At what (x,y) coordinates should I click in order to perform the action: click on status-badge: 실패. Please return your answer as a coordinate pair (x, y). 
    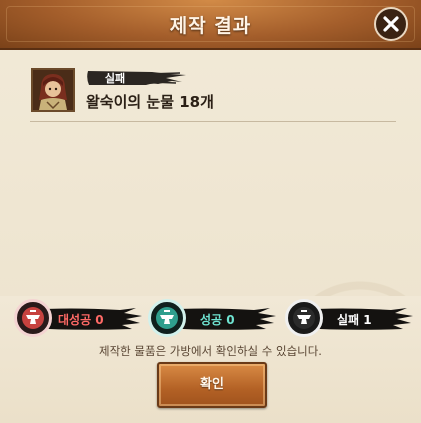
    Looking at the image, I should click on (136, 78).